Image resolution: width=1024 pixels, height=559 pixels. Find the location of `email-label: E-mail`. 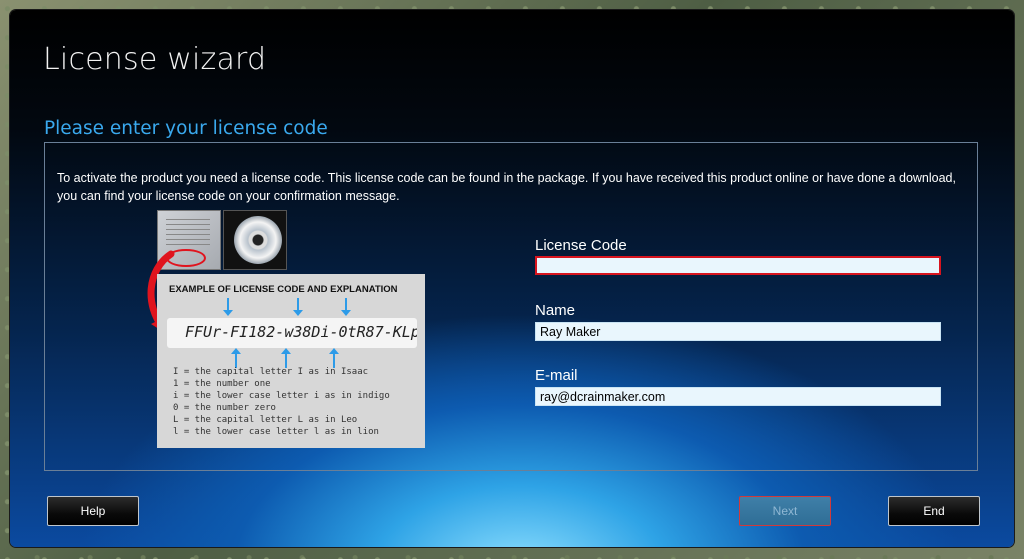

email-label: E-mail is located at coordinates (556, 375).